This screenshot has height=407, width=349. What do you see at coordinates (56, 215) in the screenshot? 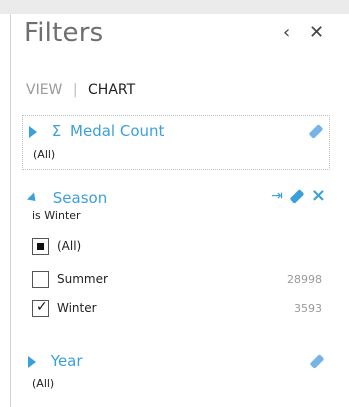
I see `filter-summary-season: is Winter` at bounding box center [56, 215].